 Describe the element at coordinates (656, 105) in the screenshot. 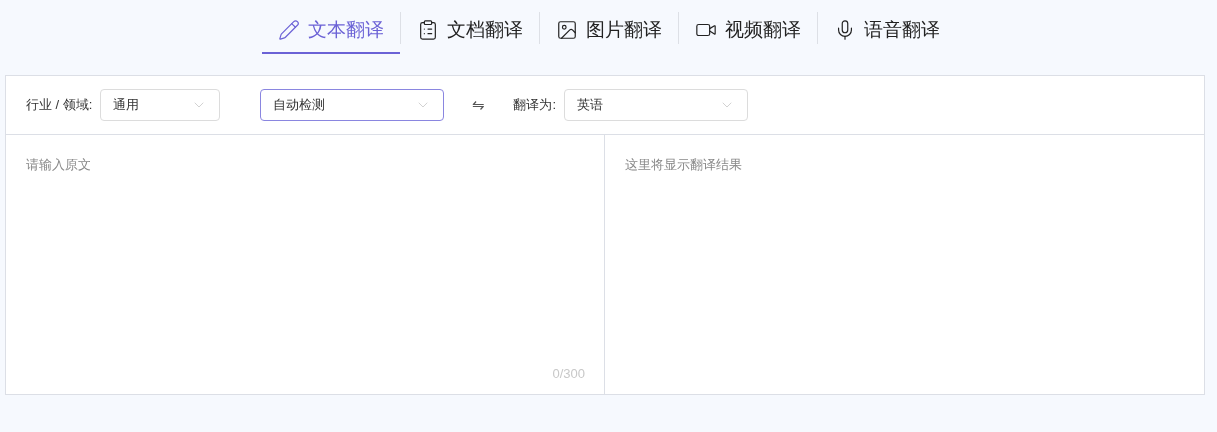

I see `dropdown: 英语` at that location.